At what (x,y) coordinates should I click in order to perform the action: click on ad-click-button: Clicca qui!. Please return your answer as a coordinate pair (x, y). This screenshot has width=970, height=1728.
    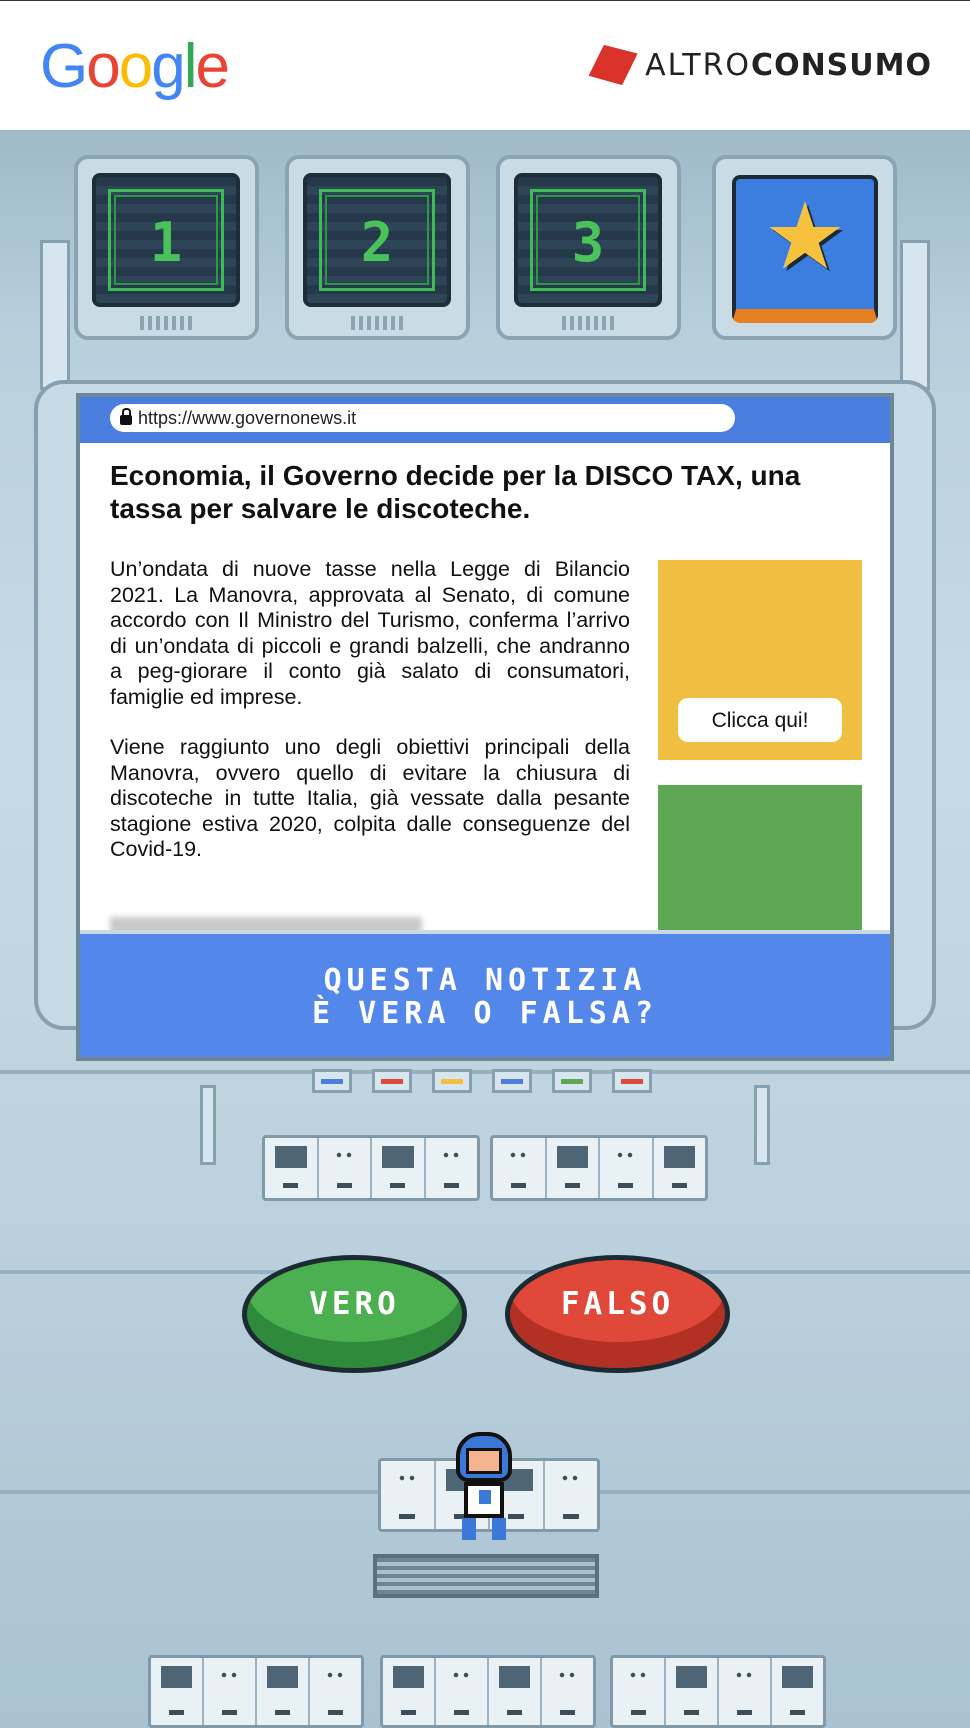
    Looking at the image, I should click on (760, 720).